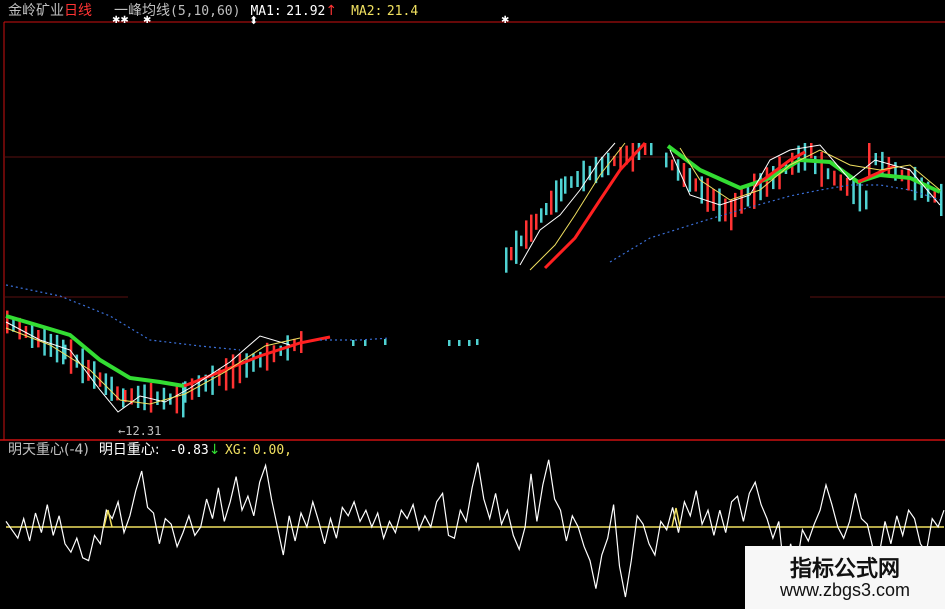 The width and height of the screenshot is (945, 609). I want to click on ma2-label: MA2:, so click(367, 11).